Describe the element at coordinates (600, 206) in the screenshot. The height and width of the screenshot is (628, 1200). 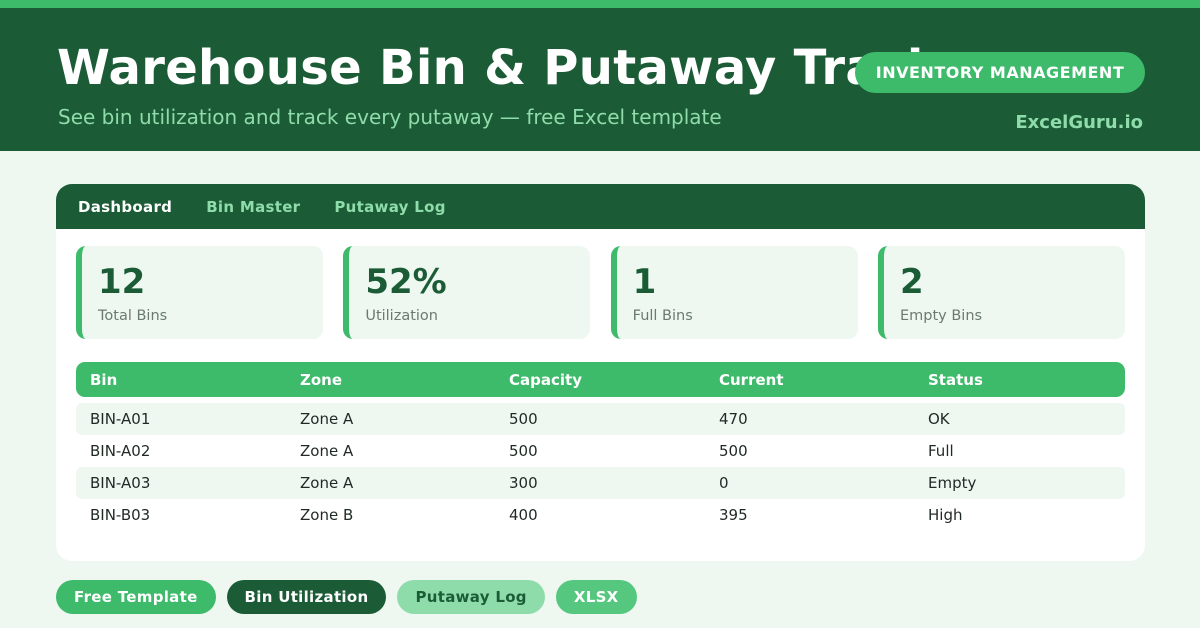
I see `sheet-tab-bar: Dashboard Bin Master Putaway Log` at that location.